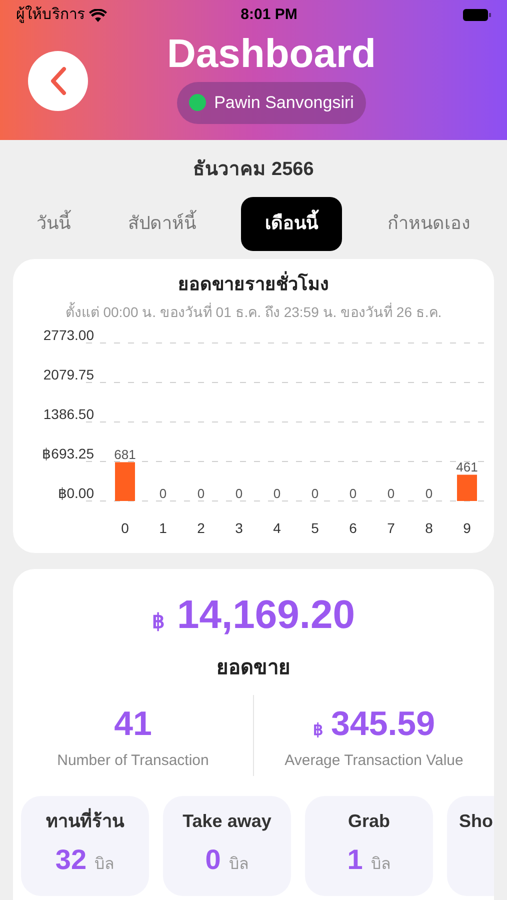  I want to click on channel-name: Sho, so click(476, 821).